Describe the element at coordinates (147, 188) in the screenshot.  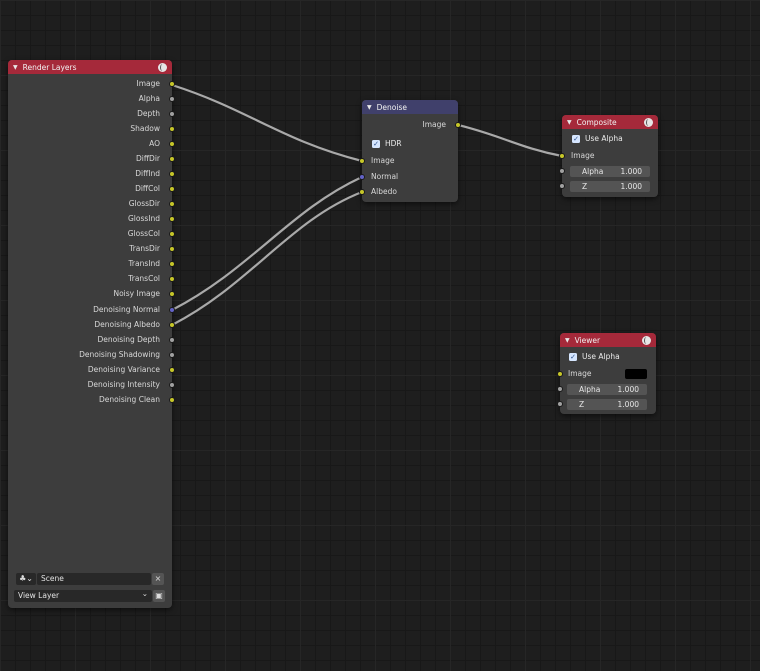
I see `output-diffcol: DiffCol` at that location.